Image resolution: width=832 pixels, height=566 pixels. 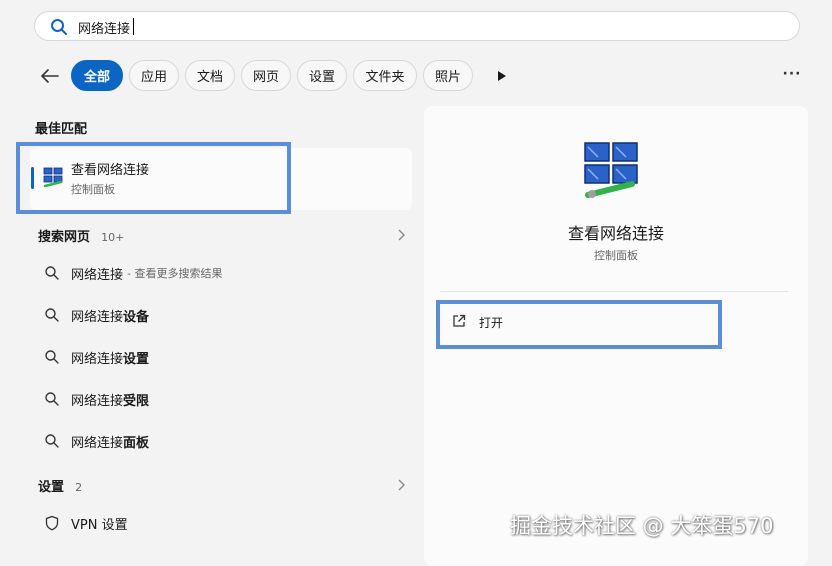 What do you see at coordinates (322, 75) in the screenshot?
I see `tab-settings: 设置` at bounding box center [322, 75].